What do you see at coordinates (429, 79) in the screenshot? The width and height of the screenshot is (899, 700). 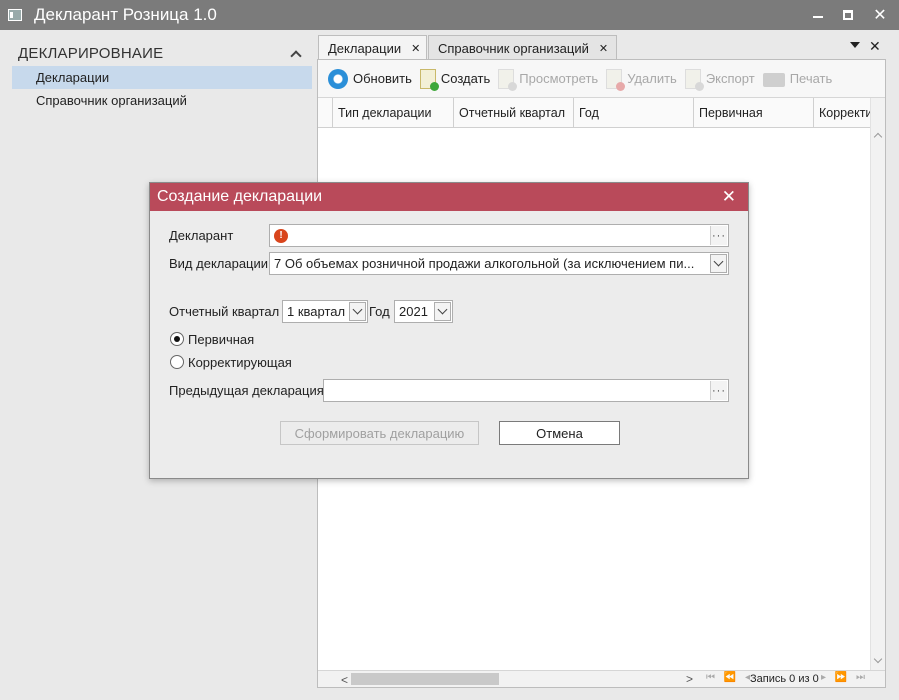 I see `new-document-icon` at bounding box center [429, 79].